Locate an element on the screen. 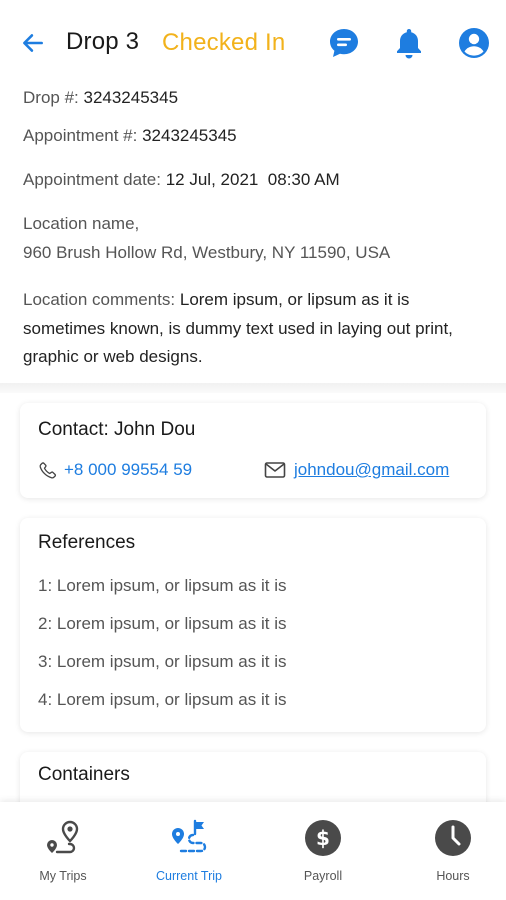 This screenshot has height=900, width=506. current-trip-icon is located at coordinates (189, 836).